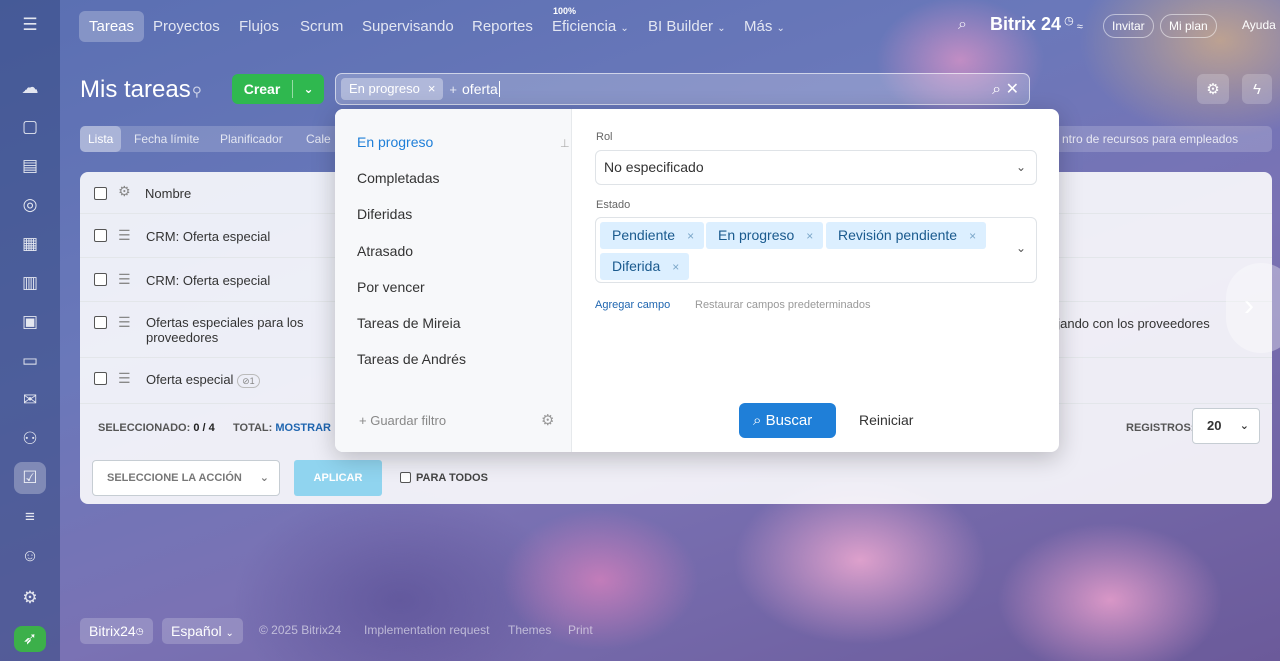 This screenshot has width=1280, height=661. I want to click on status-tag: Pendiente ×, so click(652, 235).